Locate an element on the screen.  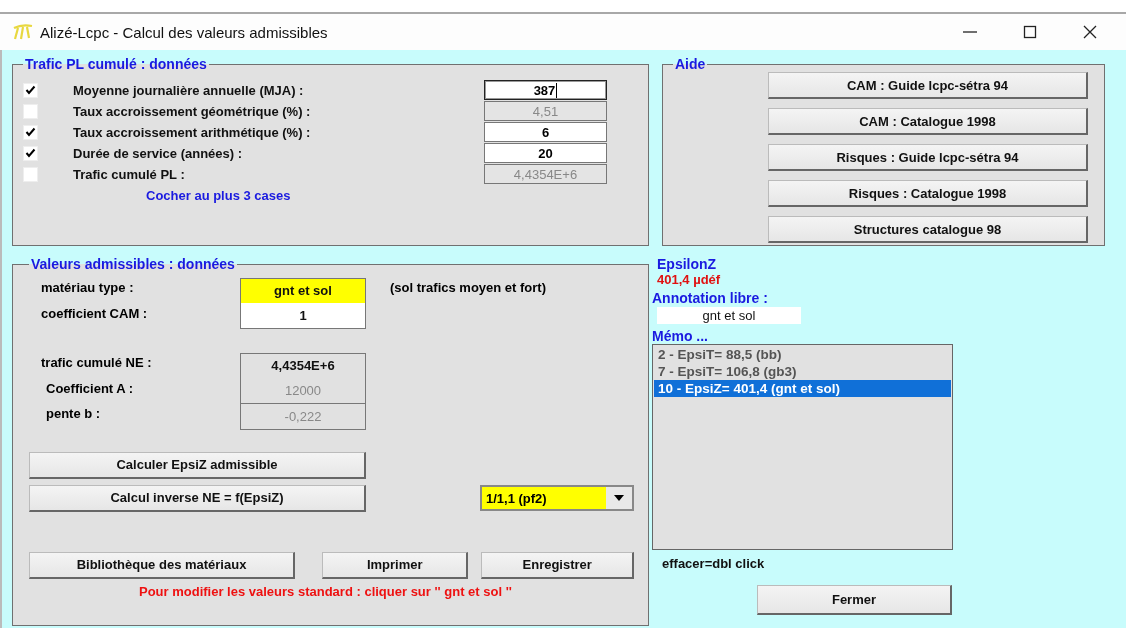
field-label: Taux accroissement géométrique (%) : is located at coordinates (192, 111).